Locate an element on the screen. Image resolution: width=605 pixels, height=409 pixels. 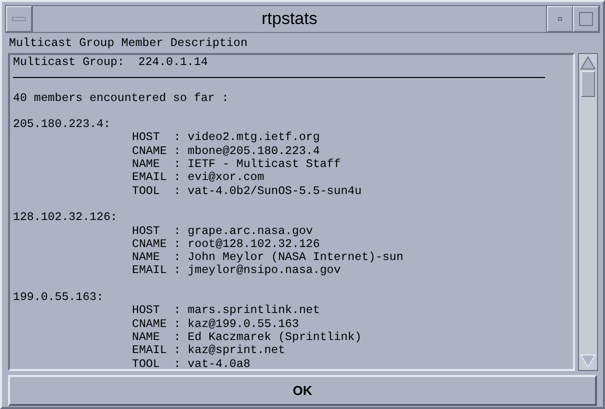
member-count: 40 members encountered so far : is located at coordinates (121, 98).